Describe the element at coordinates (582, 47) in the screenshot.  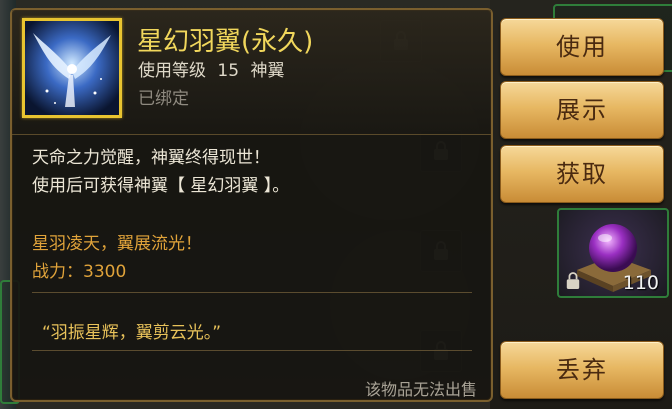
I see `use-button: 使用` at that location.